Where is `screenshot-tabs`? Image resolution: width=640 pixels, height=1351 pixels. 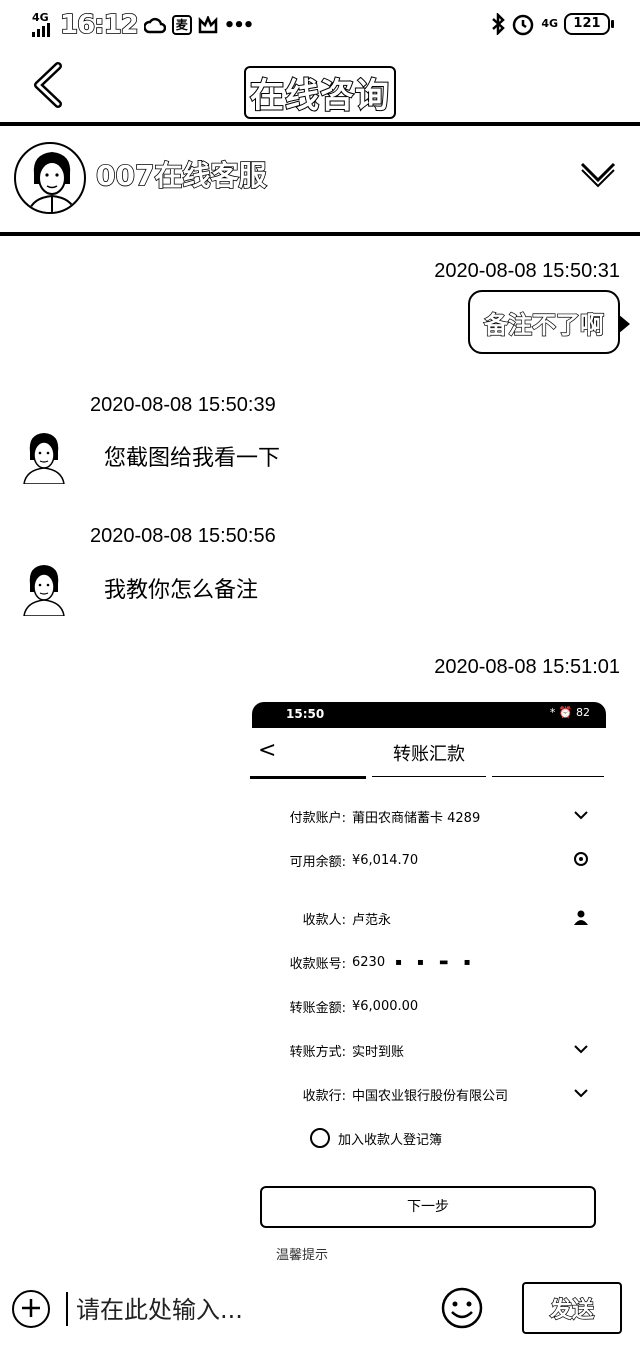 screenshot-tabs is located at coordinates (429, 778).